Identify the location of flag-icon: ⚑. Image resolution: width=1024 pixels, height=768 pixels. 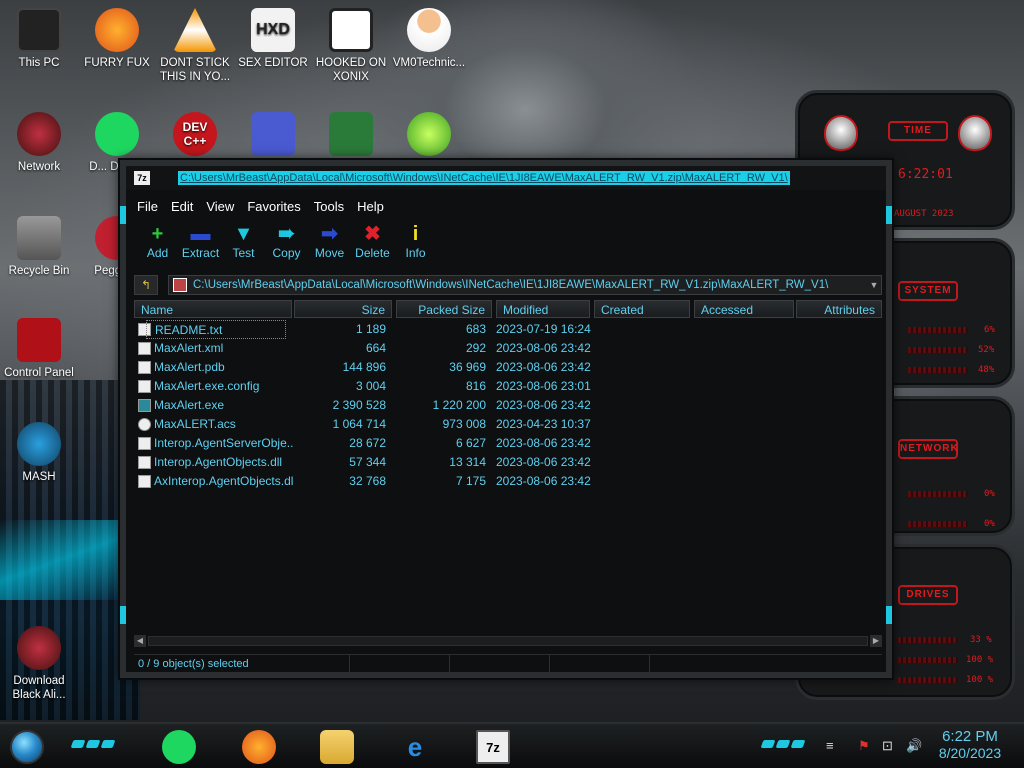
(864, 746).